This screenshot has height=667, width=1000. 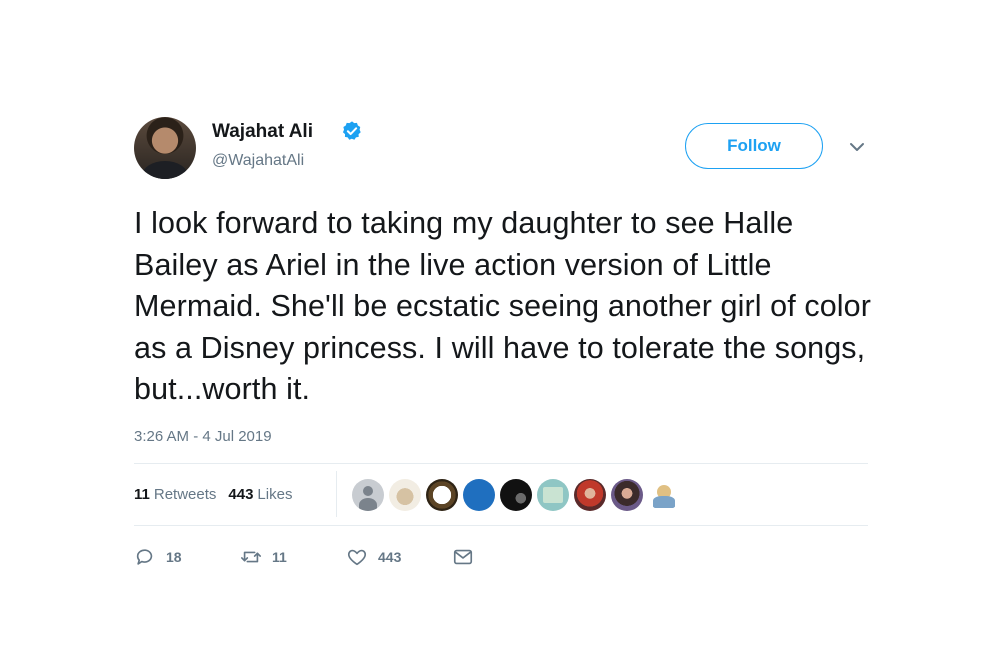 What do you see at coordinates (357, 557) in the screenshot?
I see `heart-icon` at bounding box center [357, 557].